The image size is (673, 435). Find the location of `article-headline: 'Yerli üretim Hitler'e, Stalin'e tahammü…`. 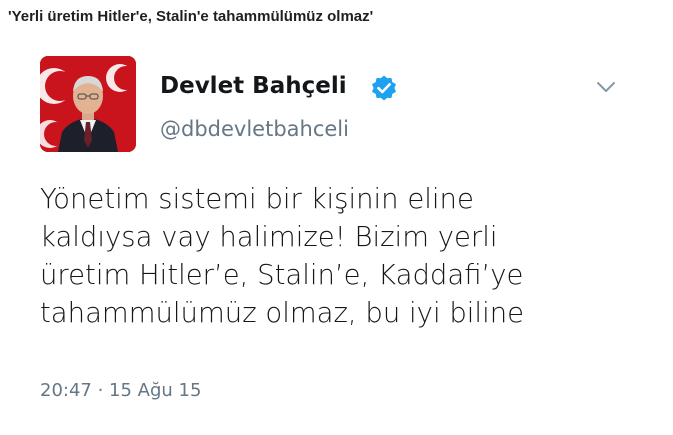

article-headline: 'Yerli üretim Hitler'e, Stalin'e tahammü… is located at coordinates (191, 16).